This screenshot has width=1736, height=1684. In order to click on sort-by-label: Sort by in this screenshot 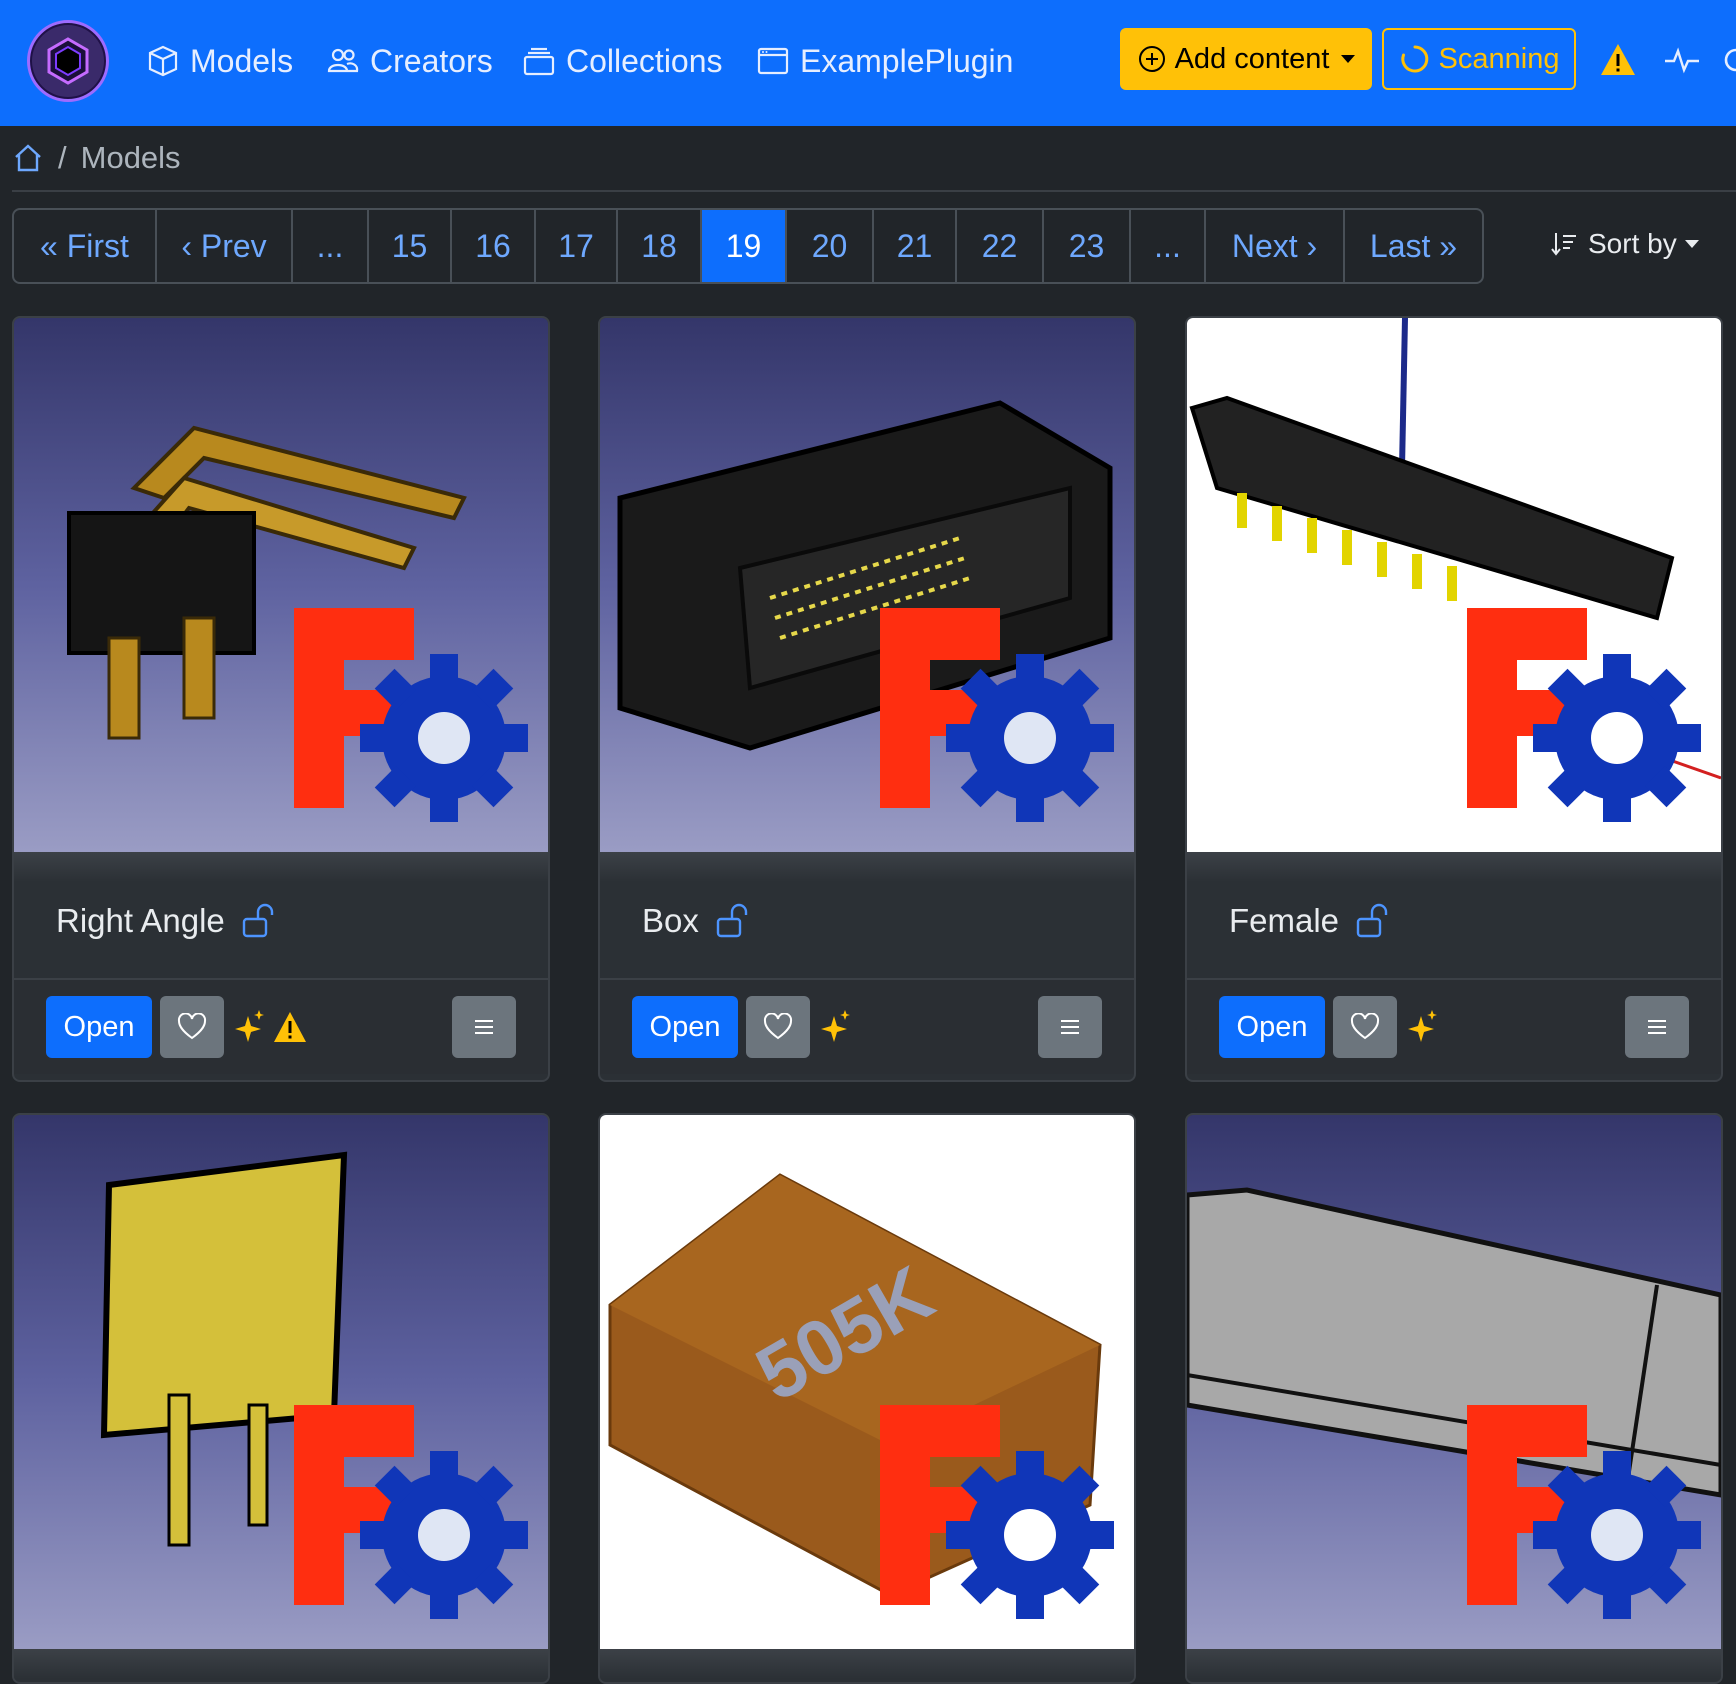, I will do `click(1632, 243)`.